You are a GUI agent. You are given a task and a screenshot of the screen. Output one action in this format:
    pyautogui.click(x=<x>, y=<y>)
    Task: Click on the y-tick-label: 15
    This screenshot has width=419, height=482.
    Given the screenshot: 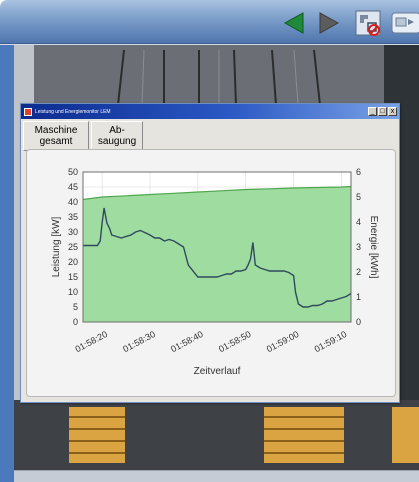 What is the action you would take?
    pyautogui.click(x=73, y=277)
    